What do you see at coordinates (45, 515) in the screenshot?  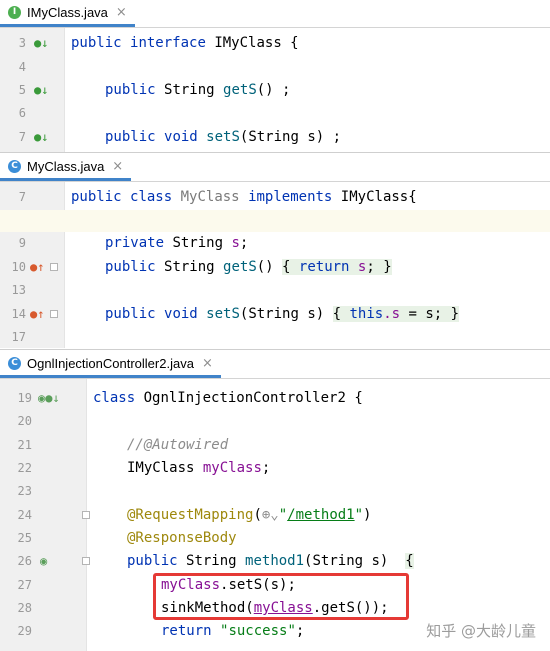 I see `gutter: 19 ◉●↓ 20 21 22 23 24 25 26 ◉ 27 28 29` at bounding box center [45, 515].